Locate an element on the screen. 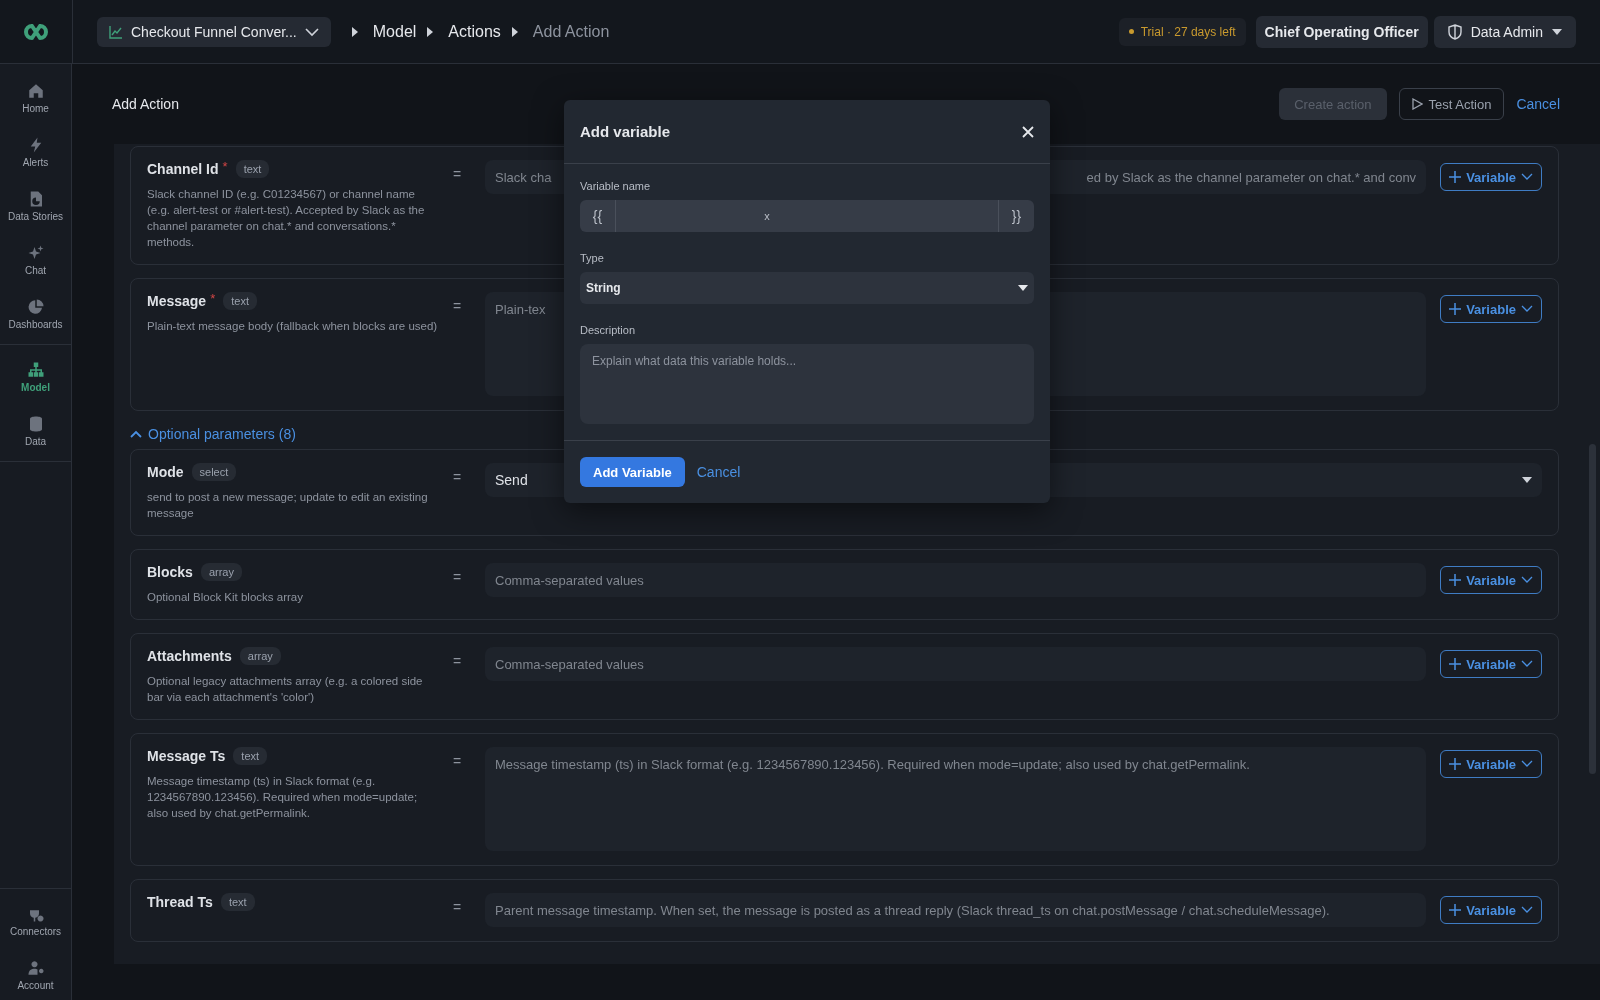 This screenshot has width=1600, height=1000. parameter-description: Optional legacy attachments array (e.g. a colored side bar via each attachment's 'color') is located at coordinates (285, 689).